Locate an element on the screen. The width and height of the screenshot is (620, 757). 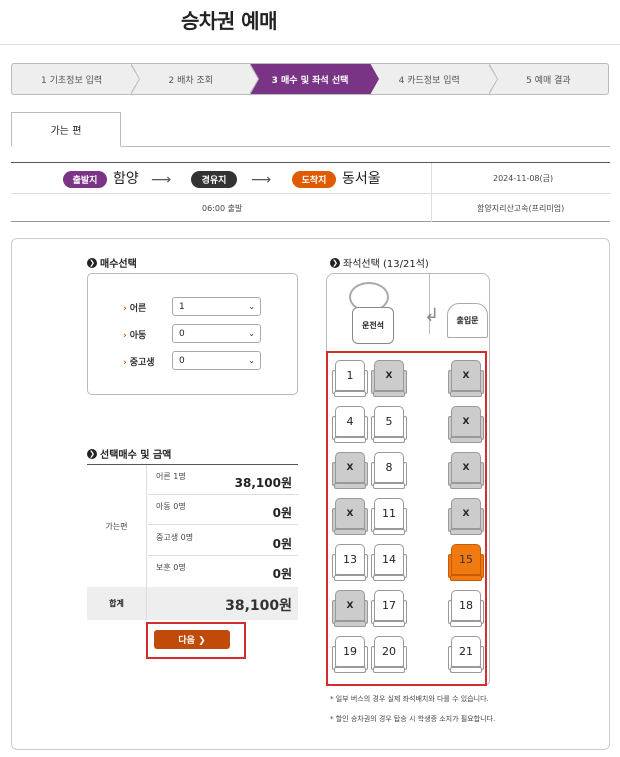
seat-2: X is located at coordinates (389, 379).